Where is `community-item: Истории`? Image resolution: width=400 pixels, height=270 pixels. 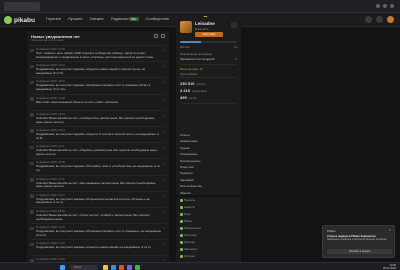 community-item: Истории is located at coordinates (208, 256).